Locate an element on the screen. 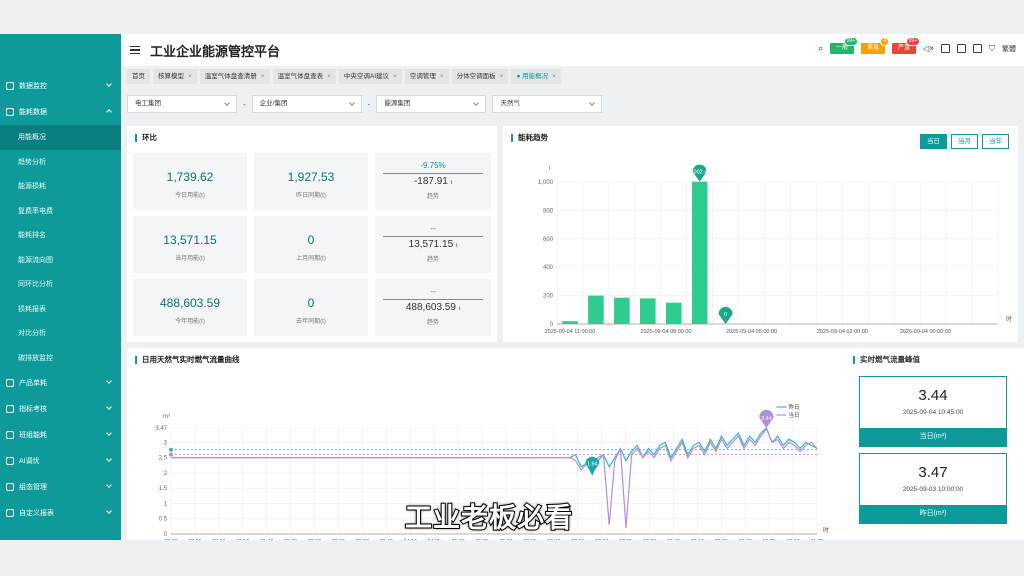 The width and height of the screenshot is (1024, 576). tab-ai-hvac: 中央空调AI建议 × is located at coordinates (370, 76).